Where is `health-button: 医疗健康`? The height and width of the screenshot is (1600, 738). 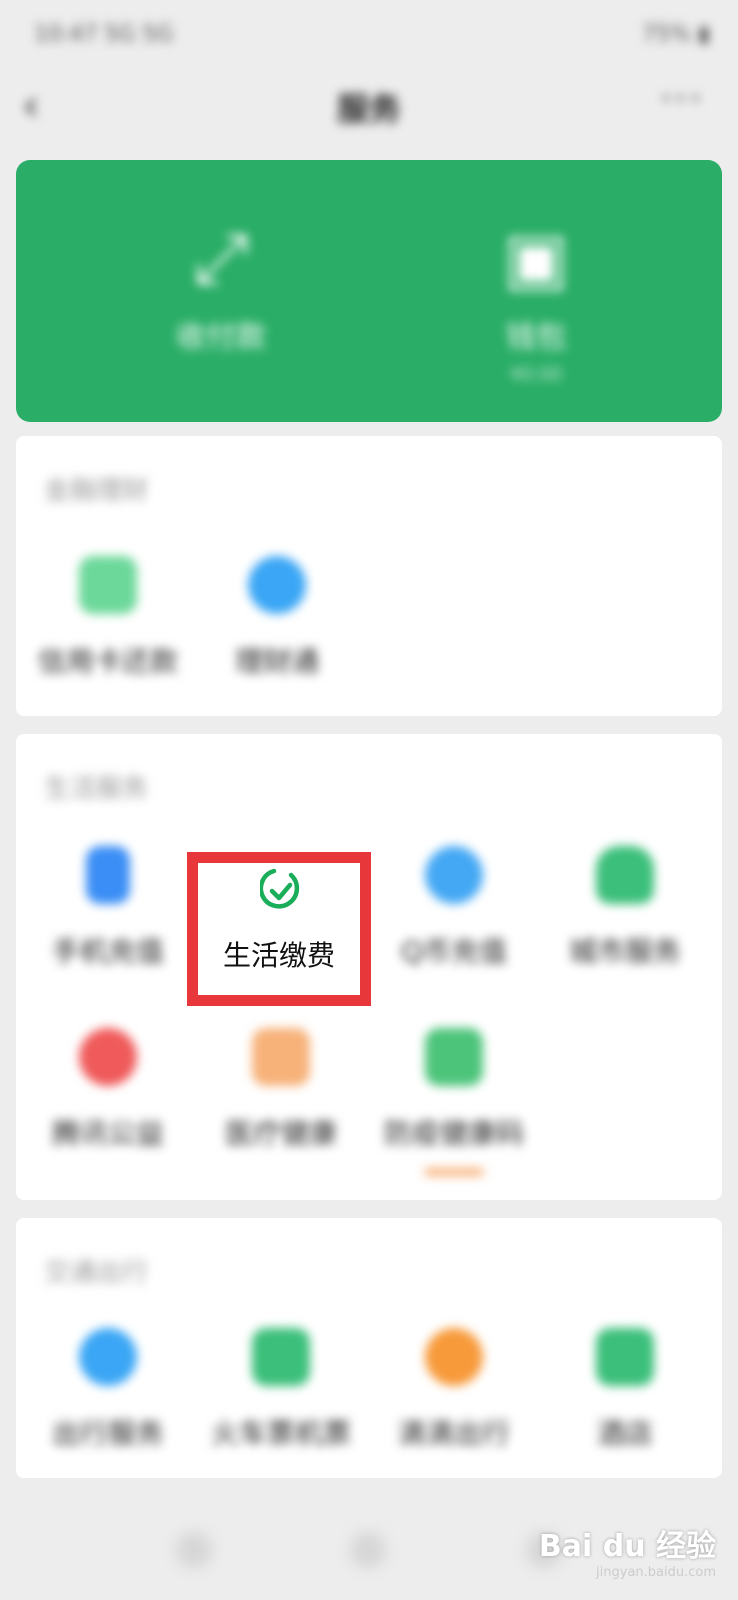 health-button: 医疗健康 is located at coordinates (281, 1090).